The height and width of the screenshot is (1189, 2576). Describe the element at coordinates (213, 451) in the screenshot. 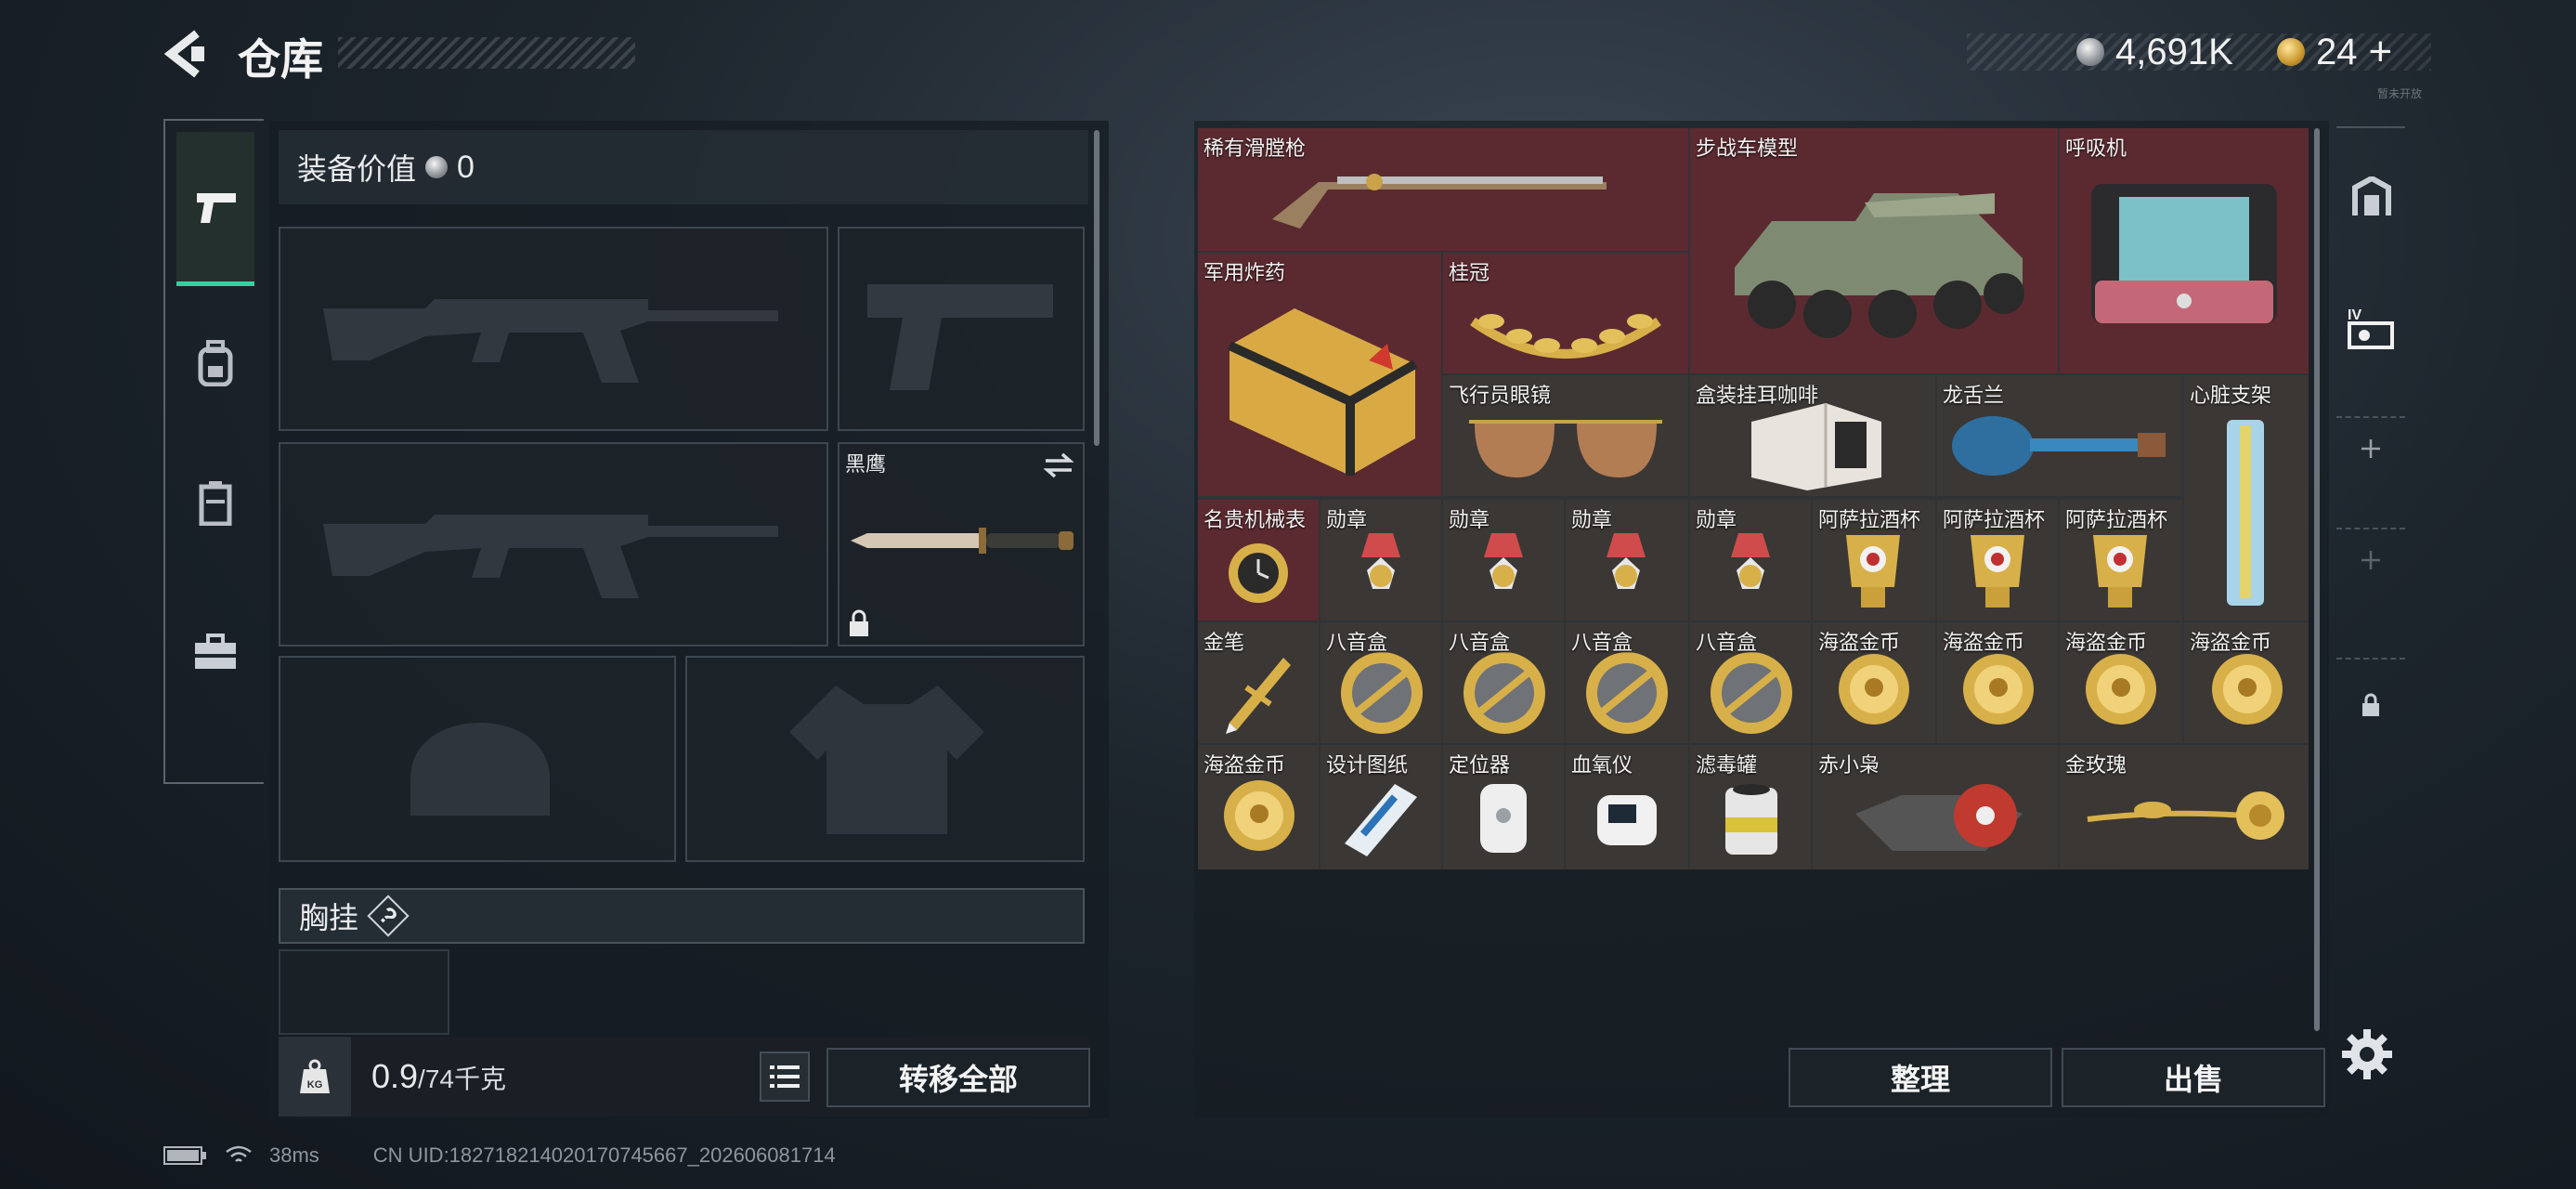

I see `left-tab-bar` at that location.